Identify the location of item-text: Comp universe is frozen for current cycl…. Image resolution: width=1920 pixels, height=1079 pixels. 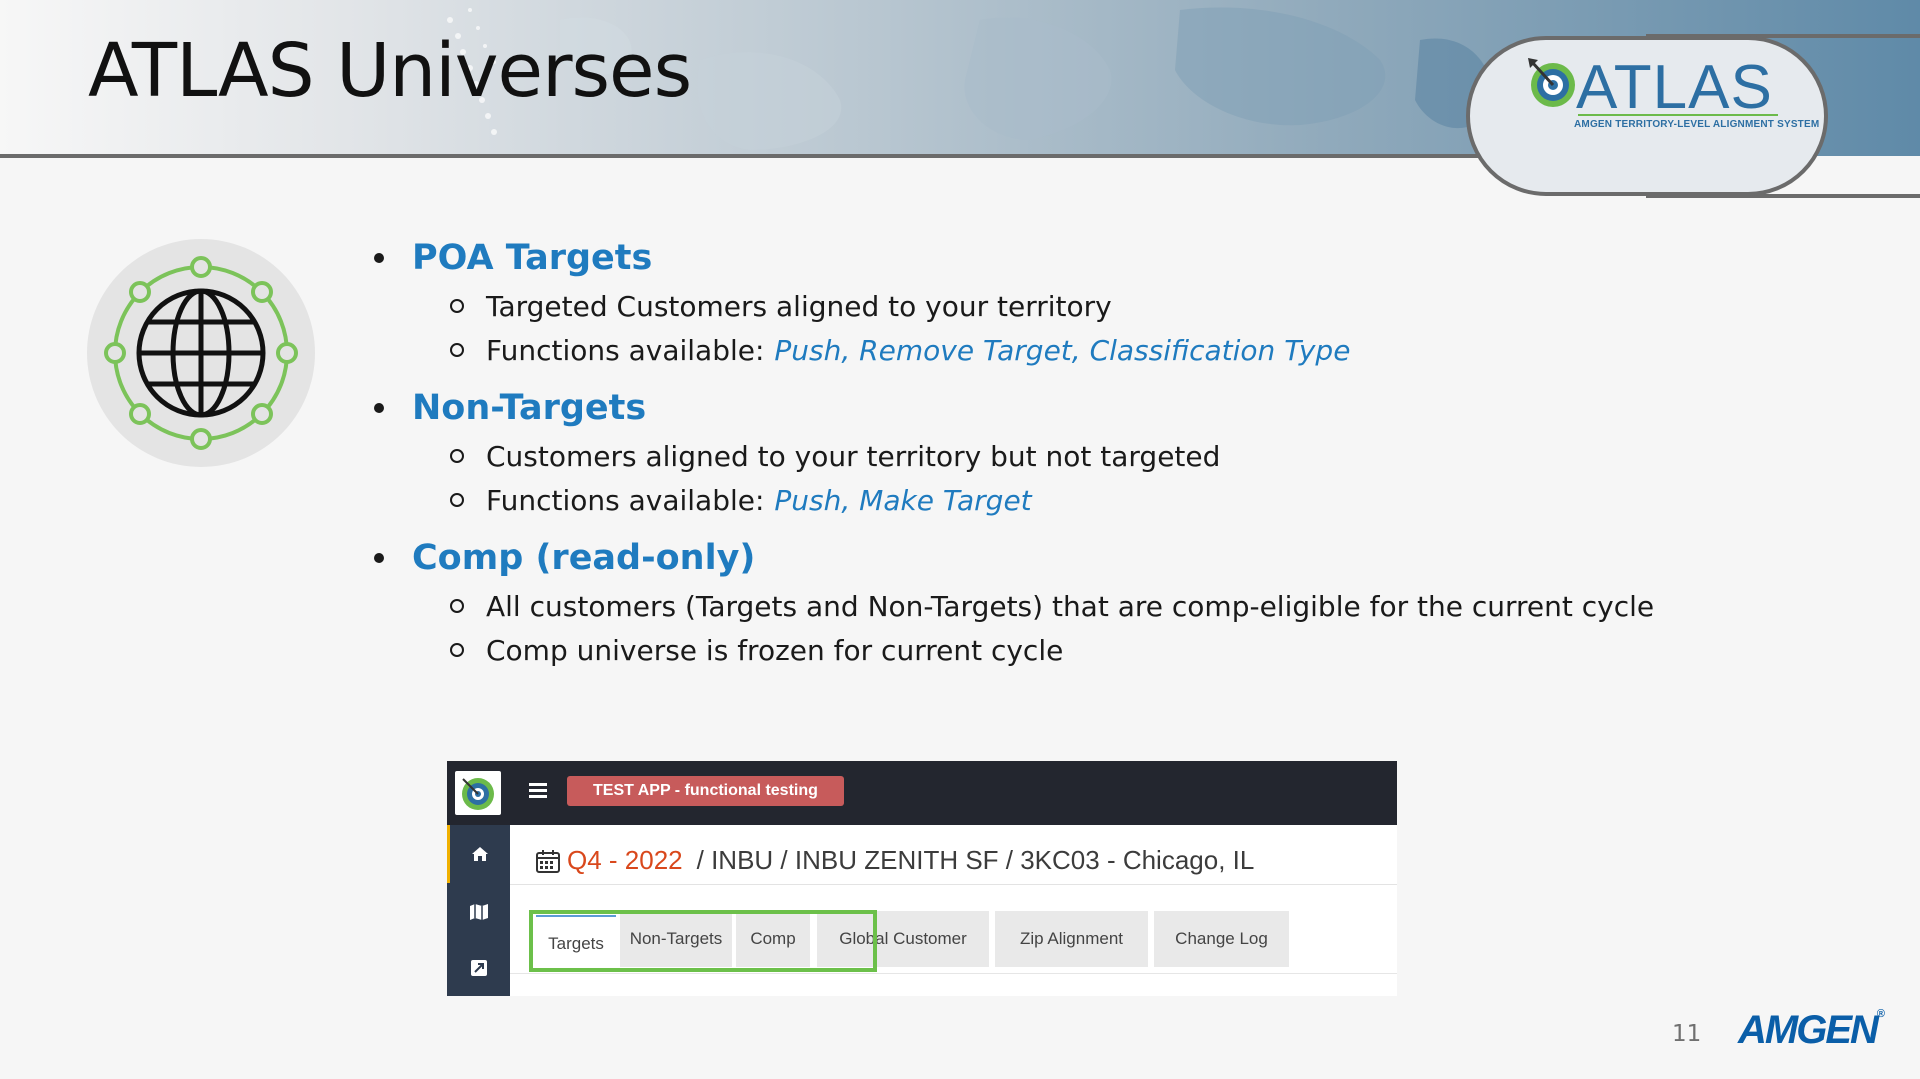
(775, 650).